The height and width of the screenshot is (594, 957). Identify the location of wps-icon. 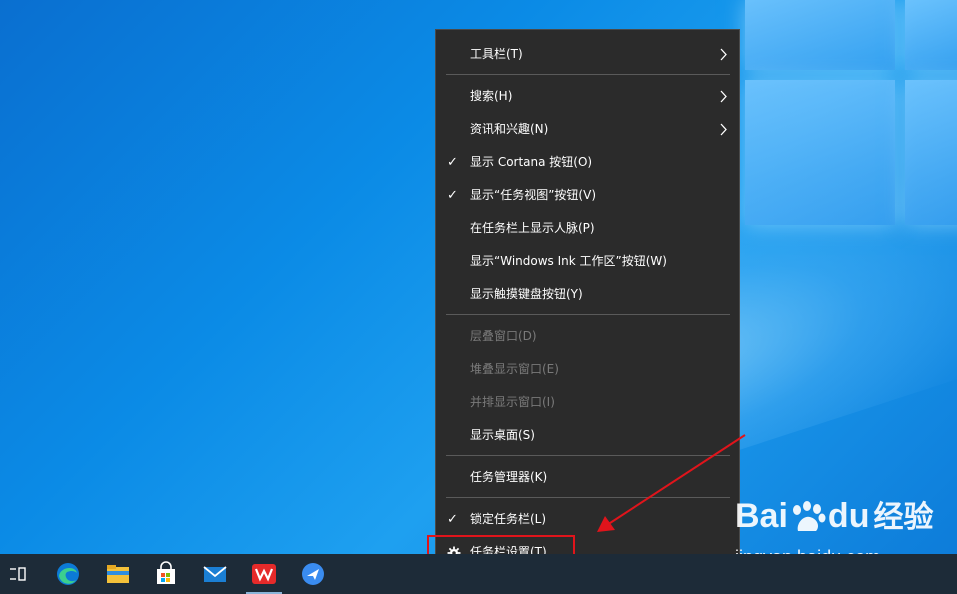
(264, 574).